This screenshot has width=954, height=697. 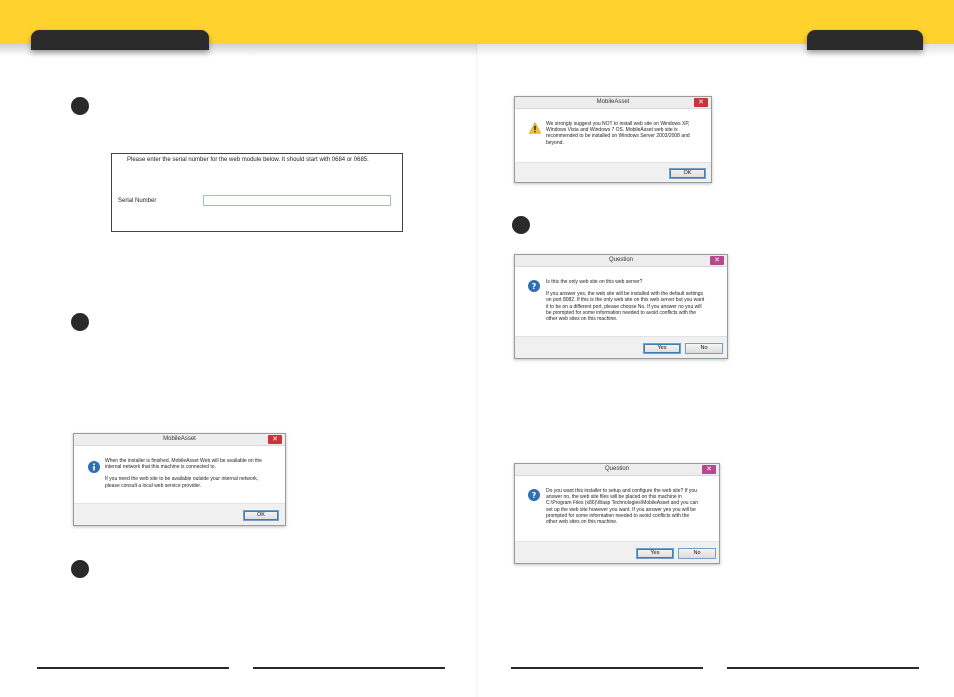 I want to click on page-spine, so click(x=477, y=370).